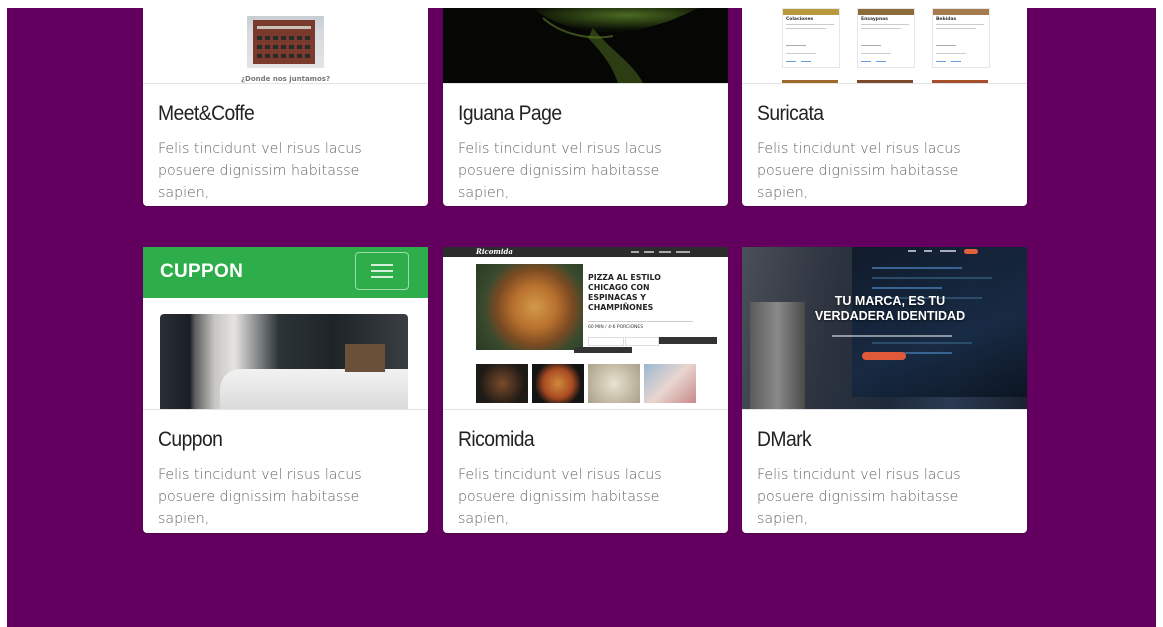 The image size is (1163, 627). What do you see at coordinates (874, 114) in the screenshot?
I see `card-title: Suricata` at bounding box center [874, 114].